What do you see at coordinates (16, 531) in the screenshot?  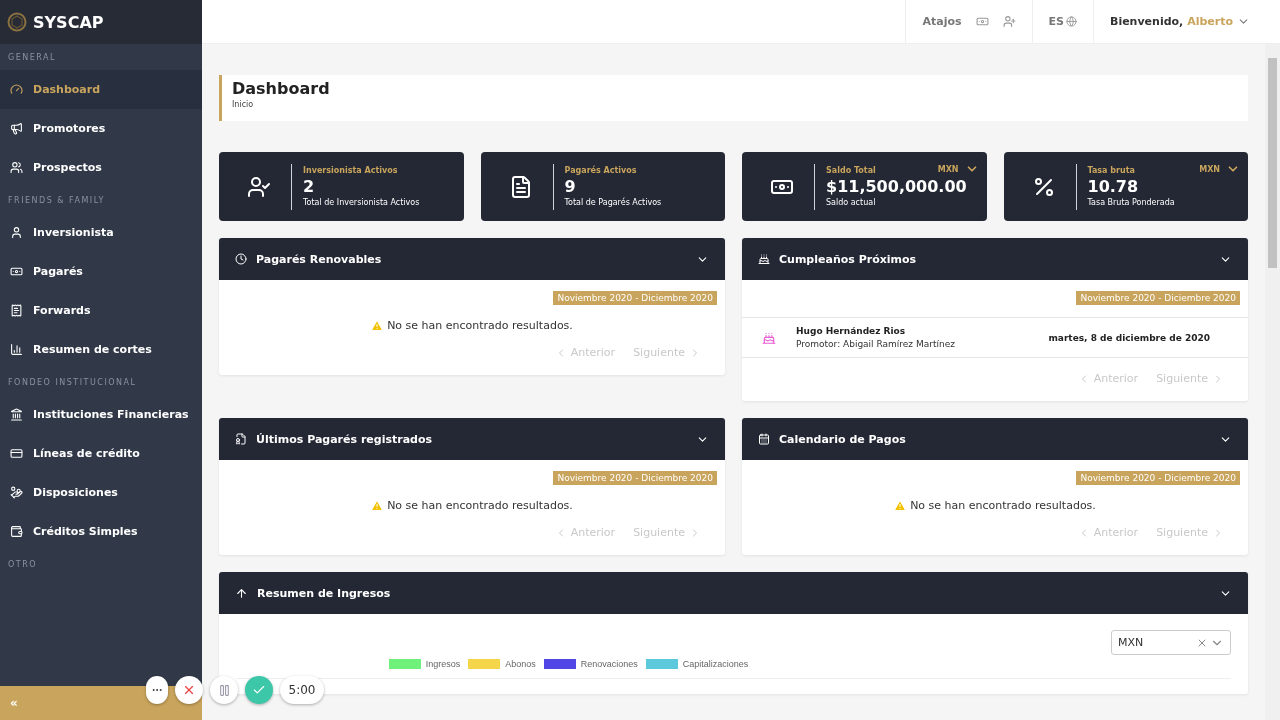 I see `wallet-icon` at bounding box center [16, 531].